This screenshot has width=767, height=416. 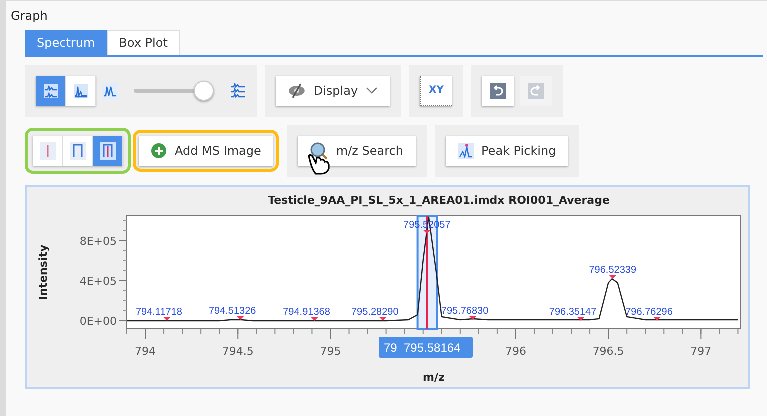 What do you see at coordinates (238, 91) in the screenshot?
I see `many-peaks-icon` at bounding box center [238, 91].